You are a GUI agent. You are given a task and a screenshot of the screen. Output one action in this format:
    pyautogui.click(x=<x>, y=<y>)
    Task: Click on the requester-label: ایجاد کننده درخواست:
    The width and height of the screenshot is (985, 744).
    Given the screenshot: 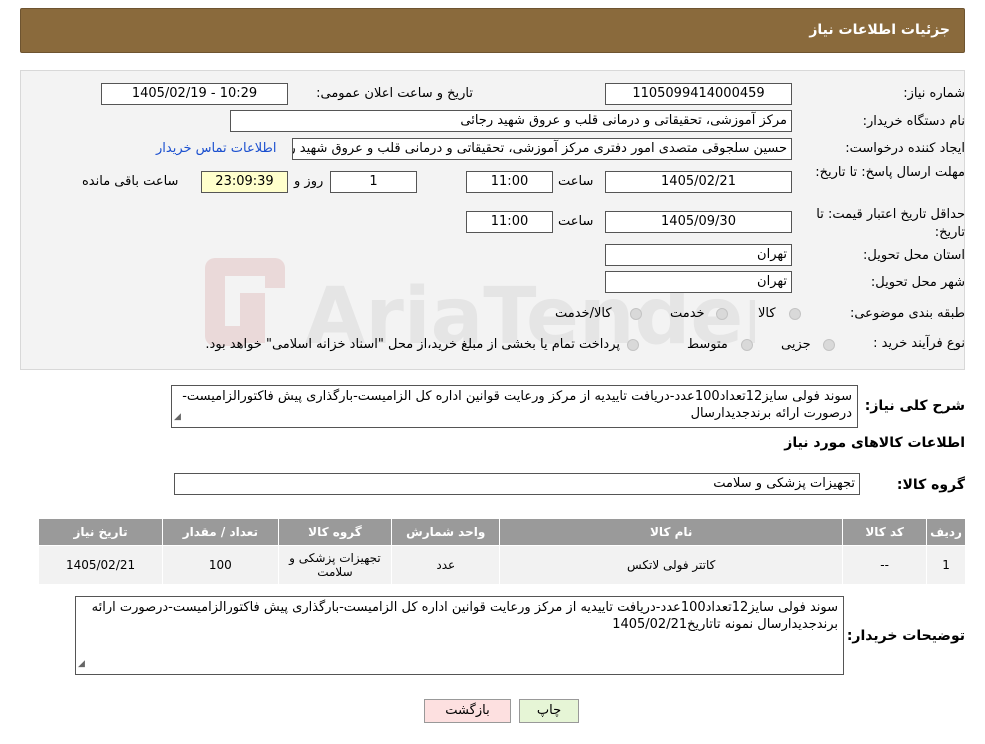 What is the action you would take?
    pyautogui.click(x=905, y=148)
    